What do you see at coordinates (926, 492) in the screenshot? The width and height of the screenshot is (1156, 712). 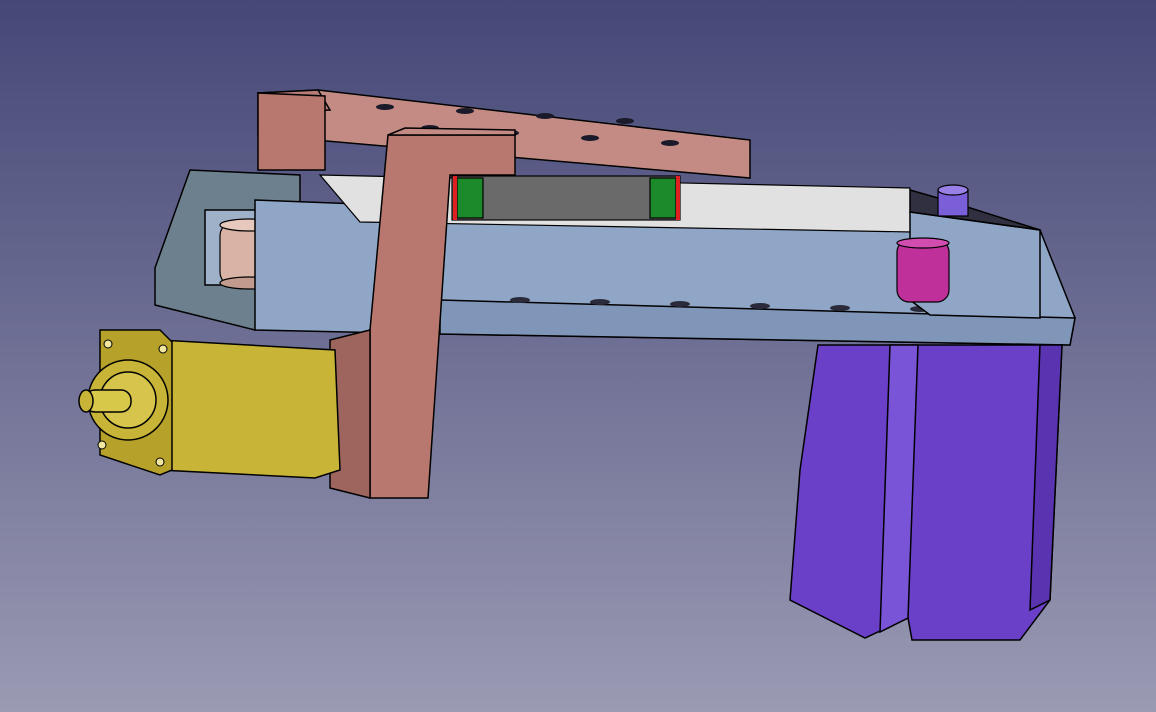 I see `stepper-motor-purple` at bounding box center [926, 492].